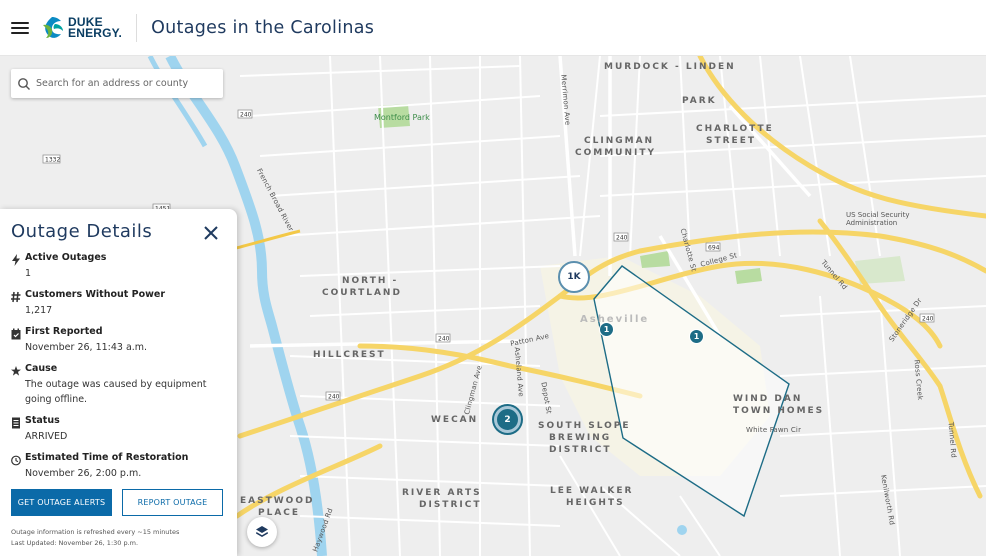 This screenshot has width=986, height=556. I want to click on neighborhood-label: NORTH -, so click(370, 281).